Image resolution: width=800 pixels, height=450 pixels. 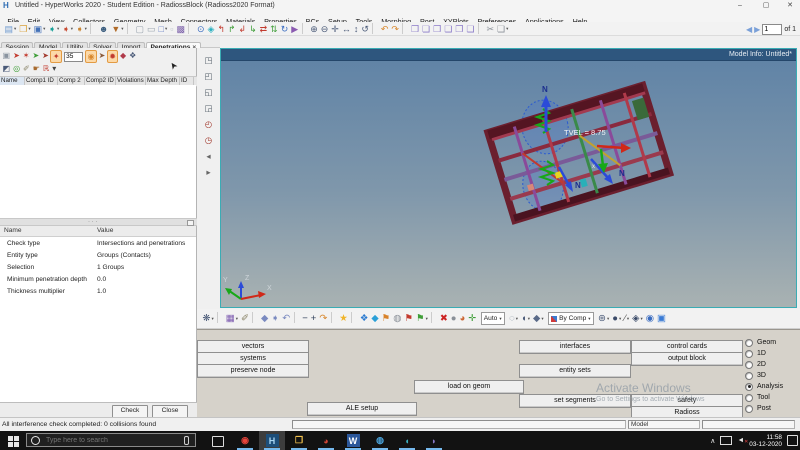 I want to click on show-adjacent-icon: ➤, so click(x=102, y=55).